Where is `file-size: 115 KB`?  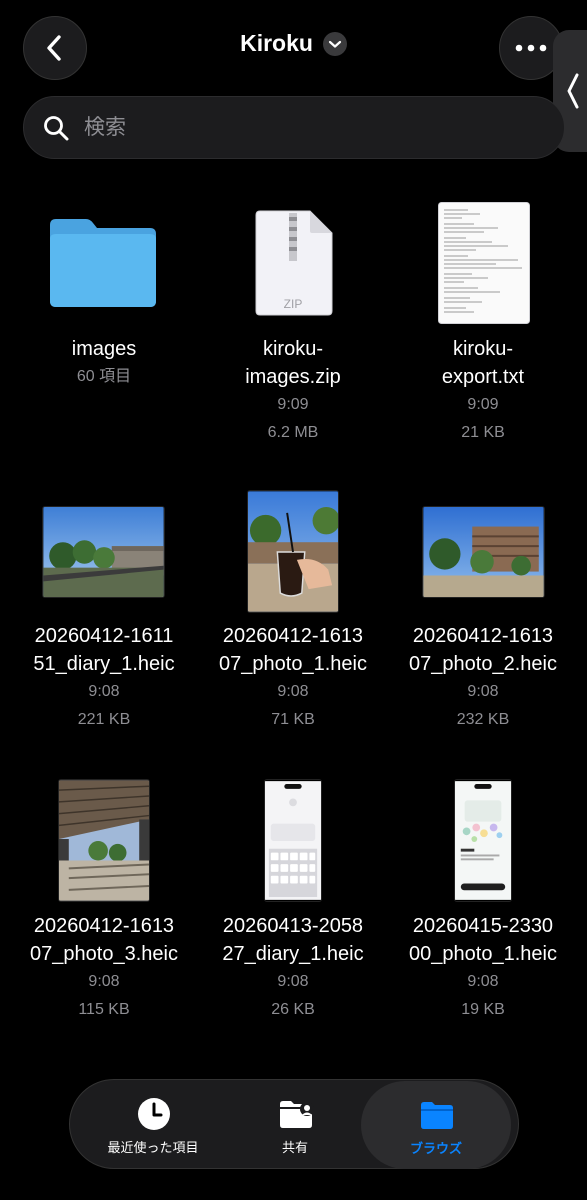
file-size: 115 KB is located at coordinates (104, 1009).